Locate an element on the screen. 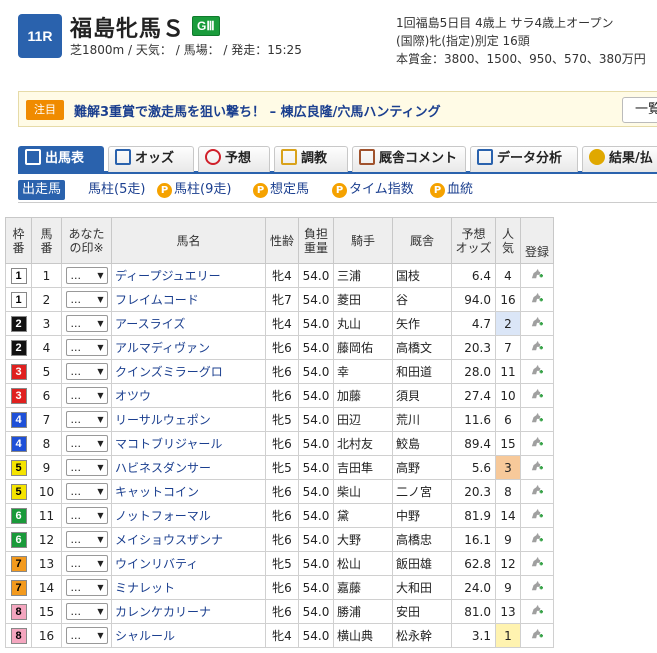  trainer-link: 二ノ宮 is located at coordinates (414, 492).